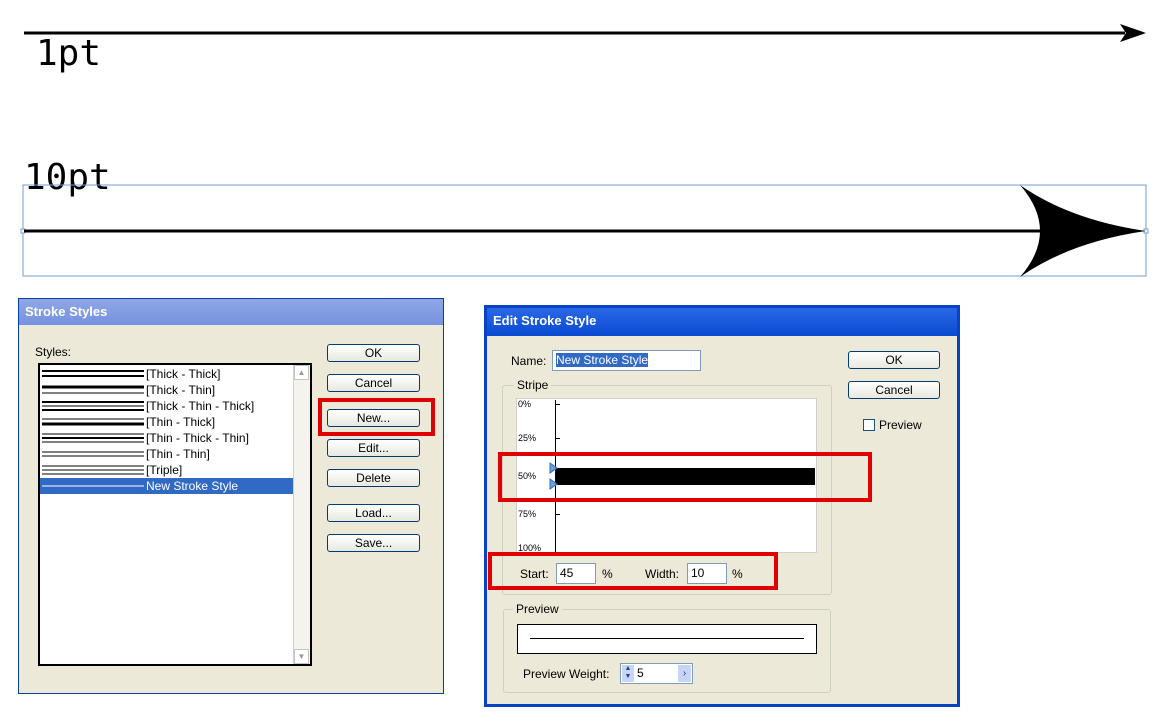  I want to click on list-item: [Thick - Thick], so click(167, 374).